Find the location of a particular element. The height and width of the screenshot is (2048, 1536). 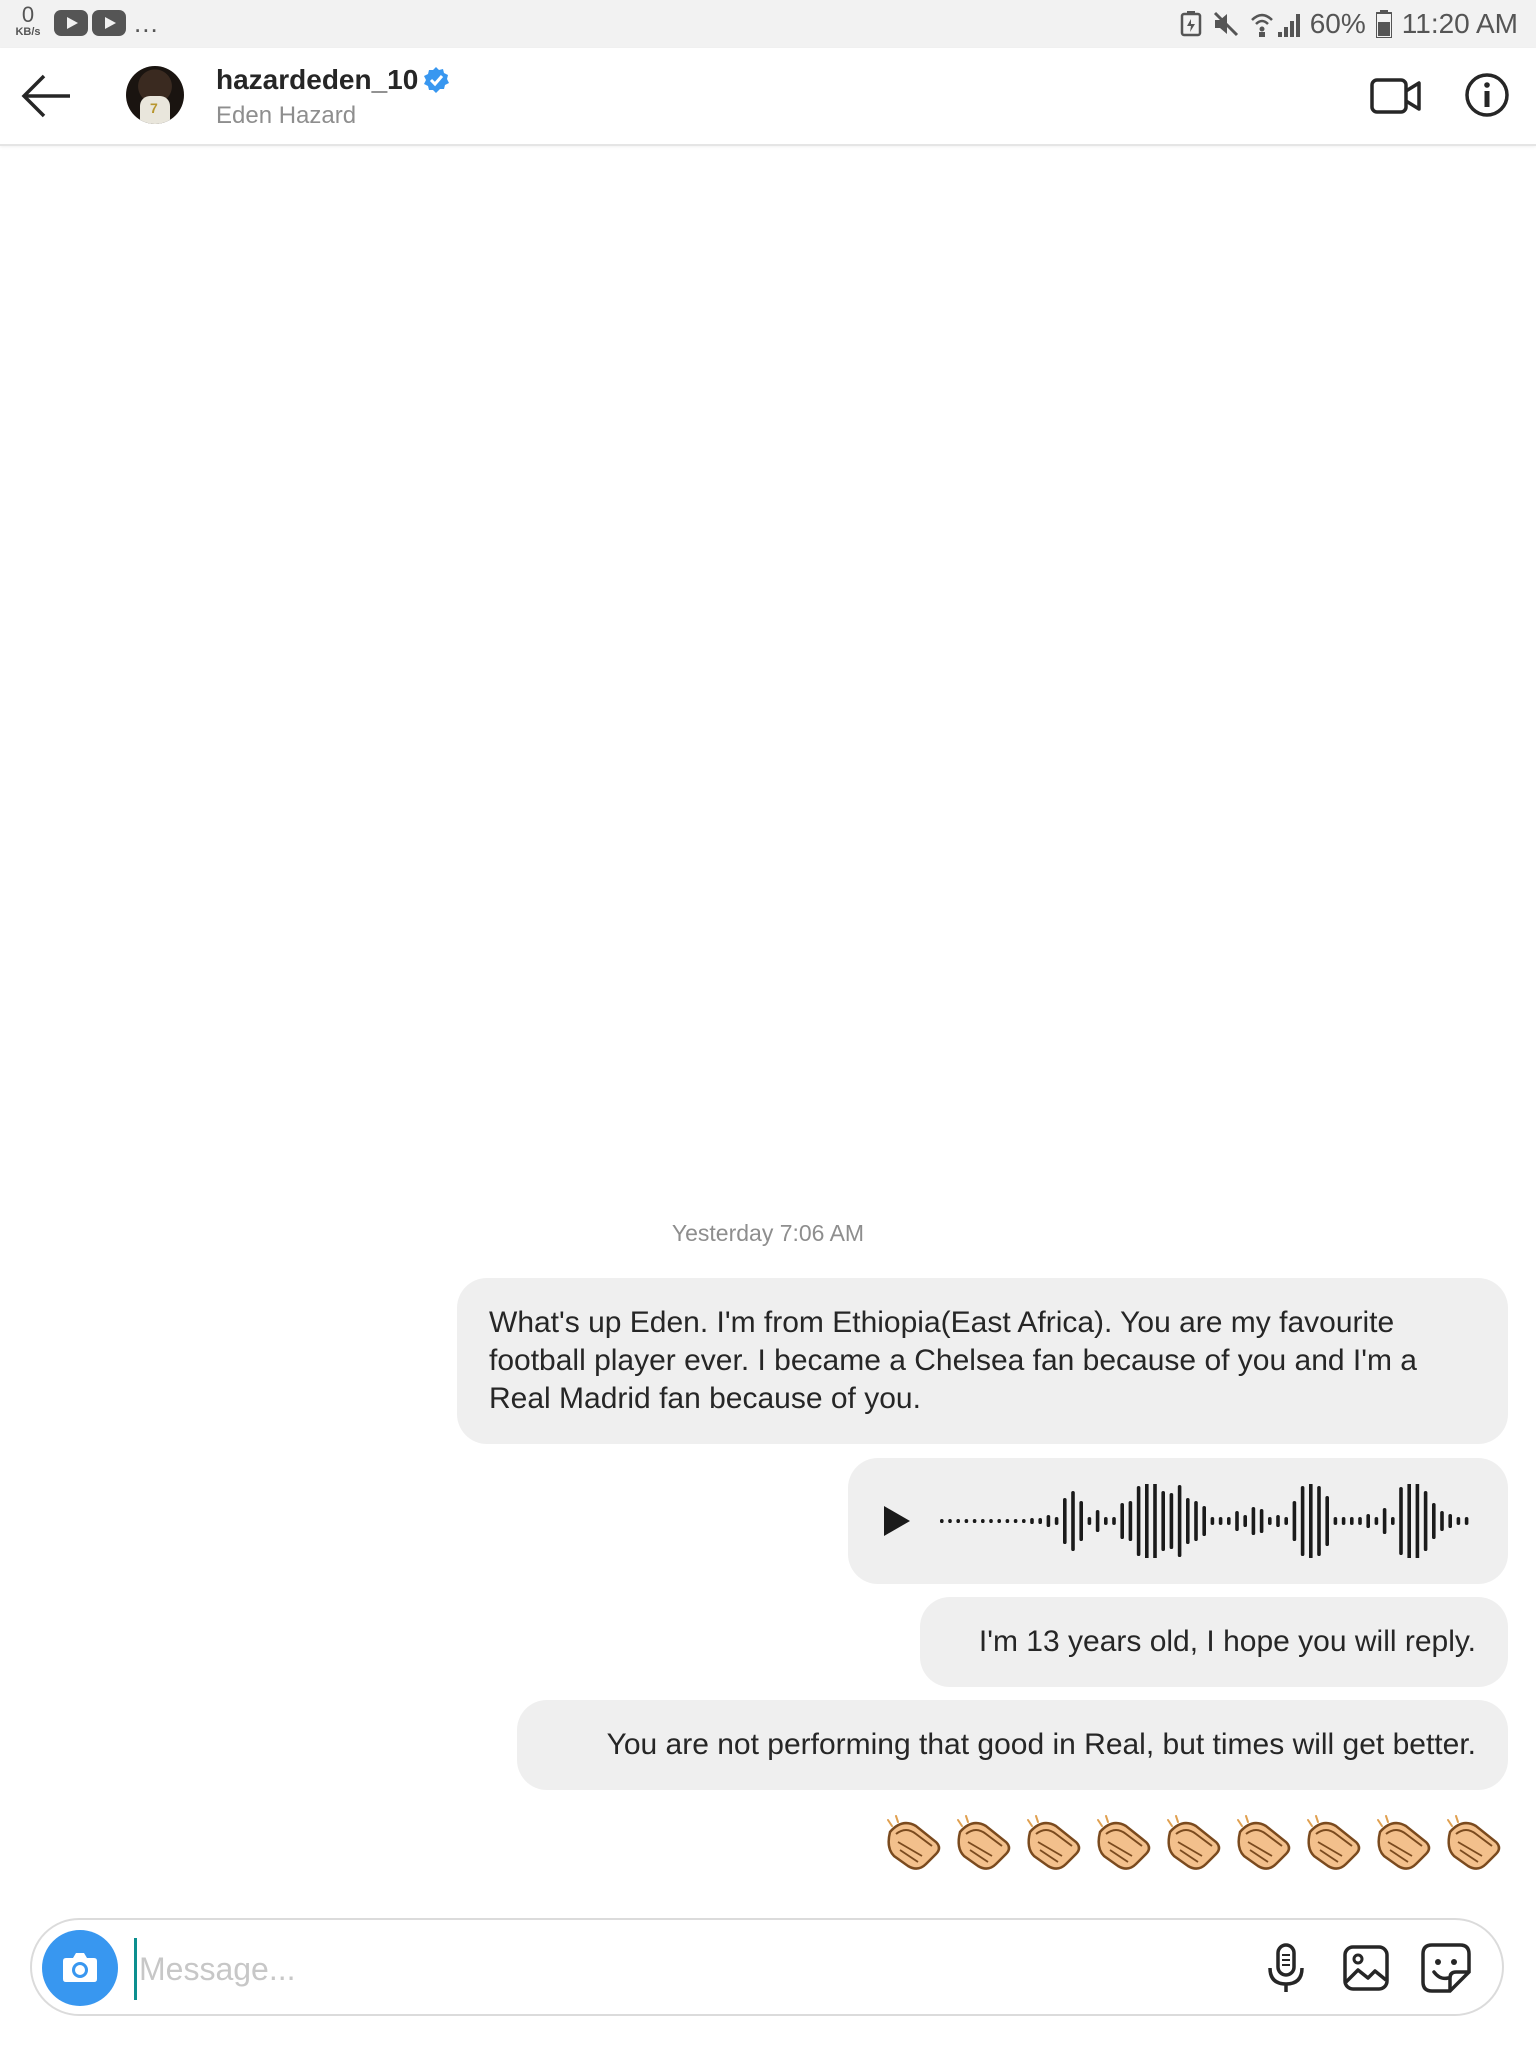

video-call-button is located at coordinates (1396, 96).